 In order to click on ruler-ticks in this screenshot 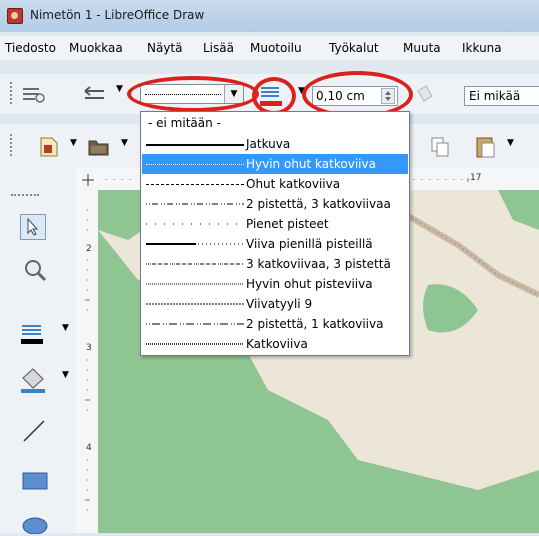, I will do `click(87, 360)`.